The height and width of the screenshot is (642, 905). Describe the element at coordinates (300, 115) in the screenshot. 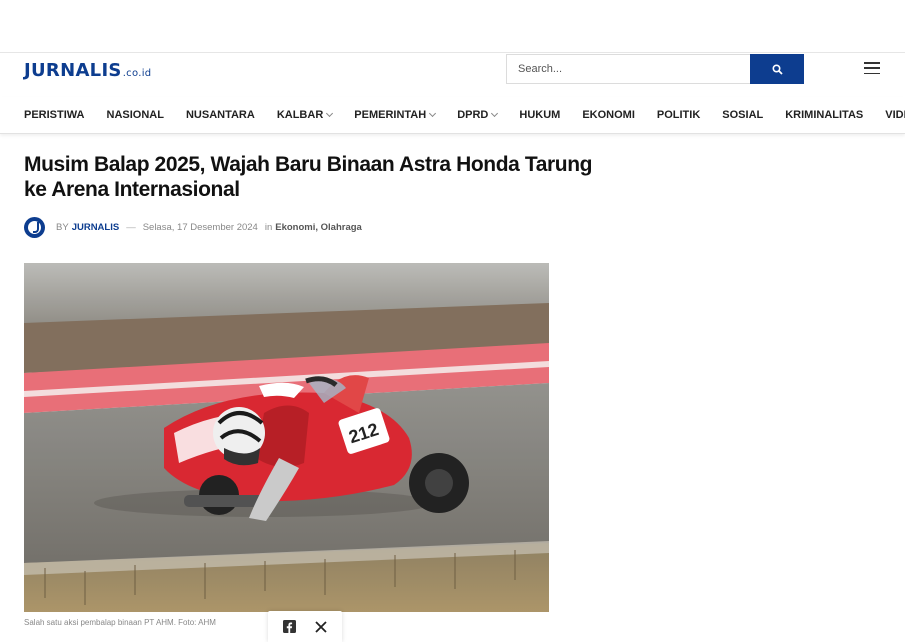

I see `nav-item-label: KALBAR` at that location.